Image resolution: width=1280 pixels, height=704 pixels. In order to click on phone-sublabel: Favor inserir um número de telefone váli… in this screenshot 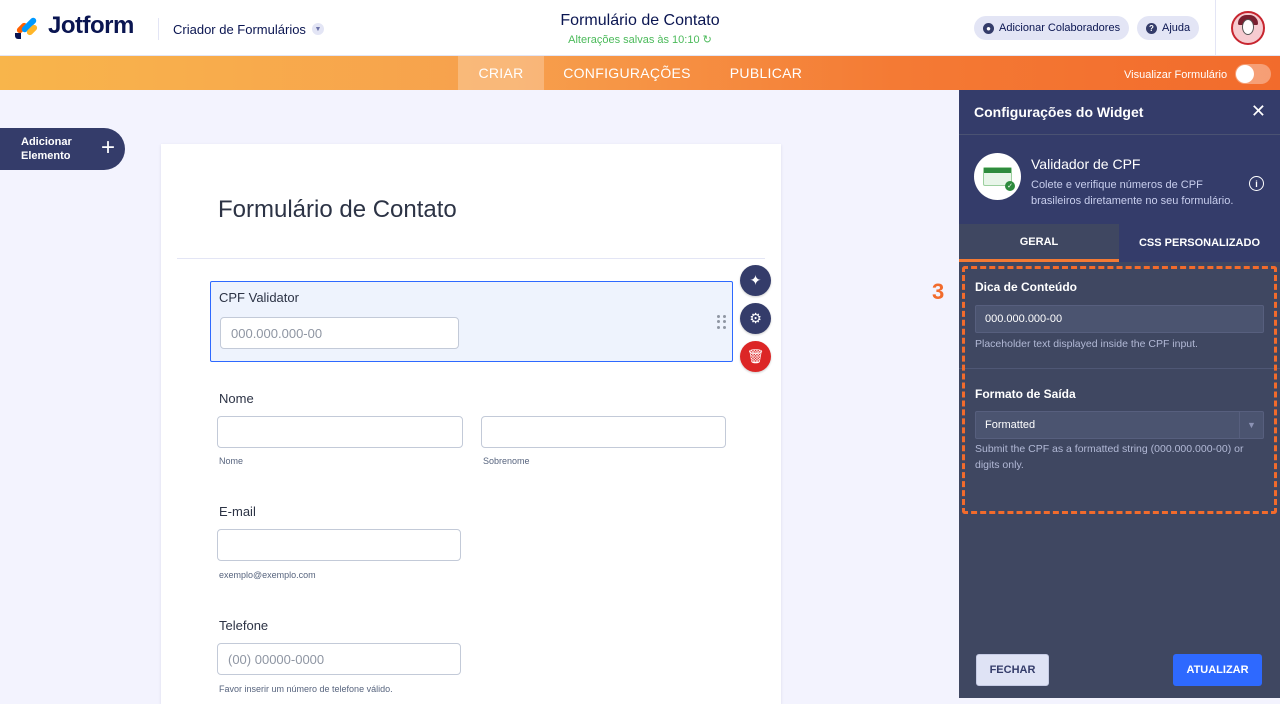, I will do `click(306, 689)`.